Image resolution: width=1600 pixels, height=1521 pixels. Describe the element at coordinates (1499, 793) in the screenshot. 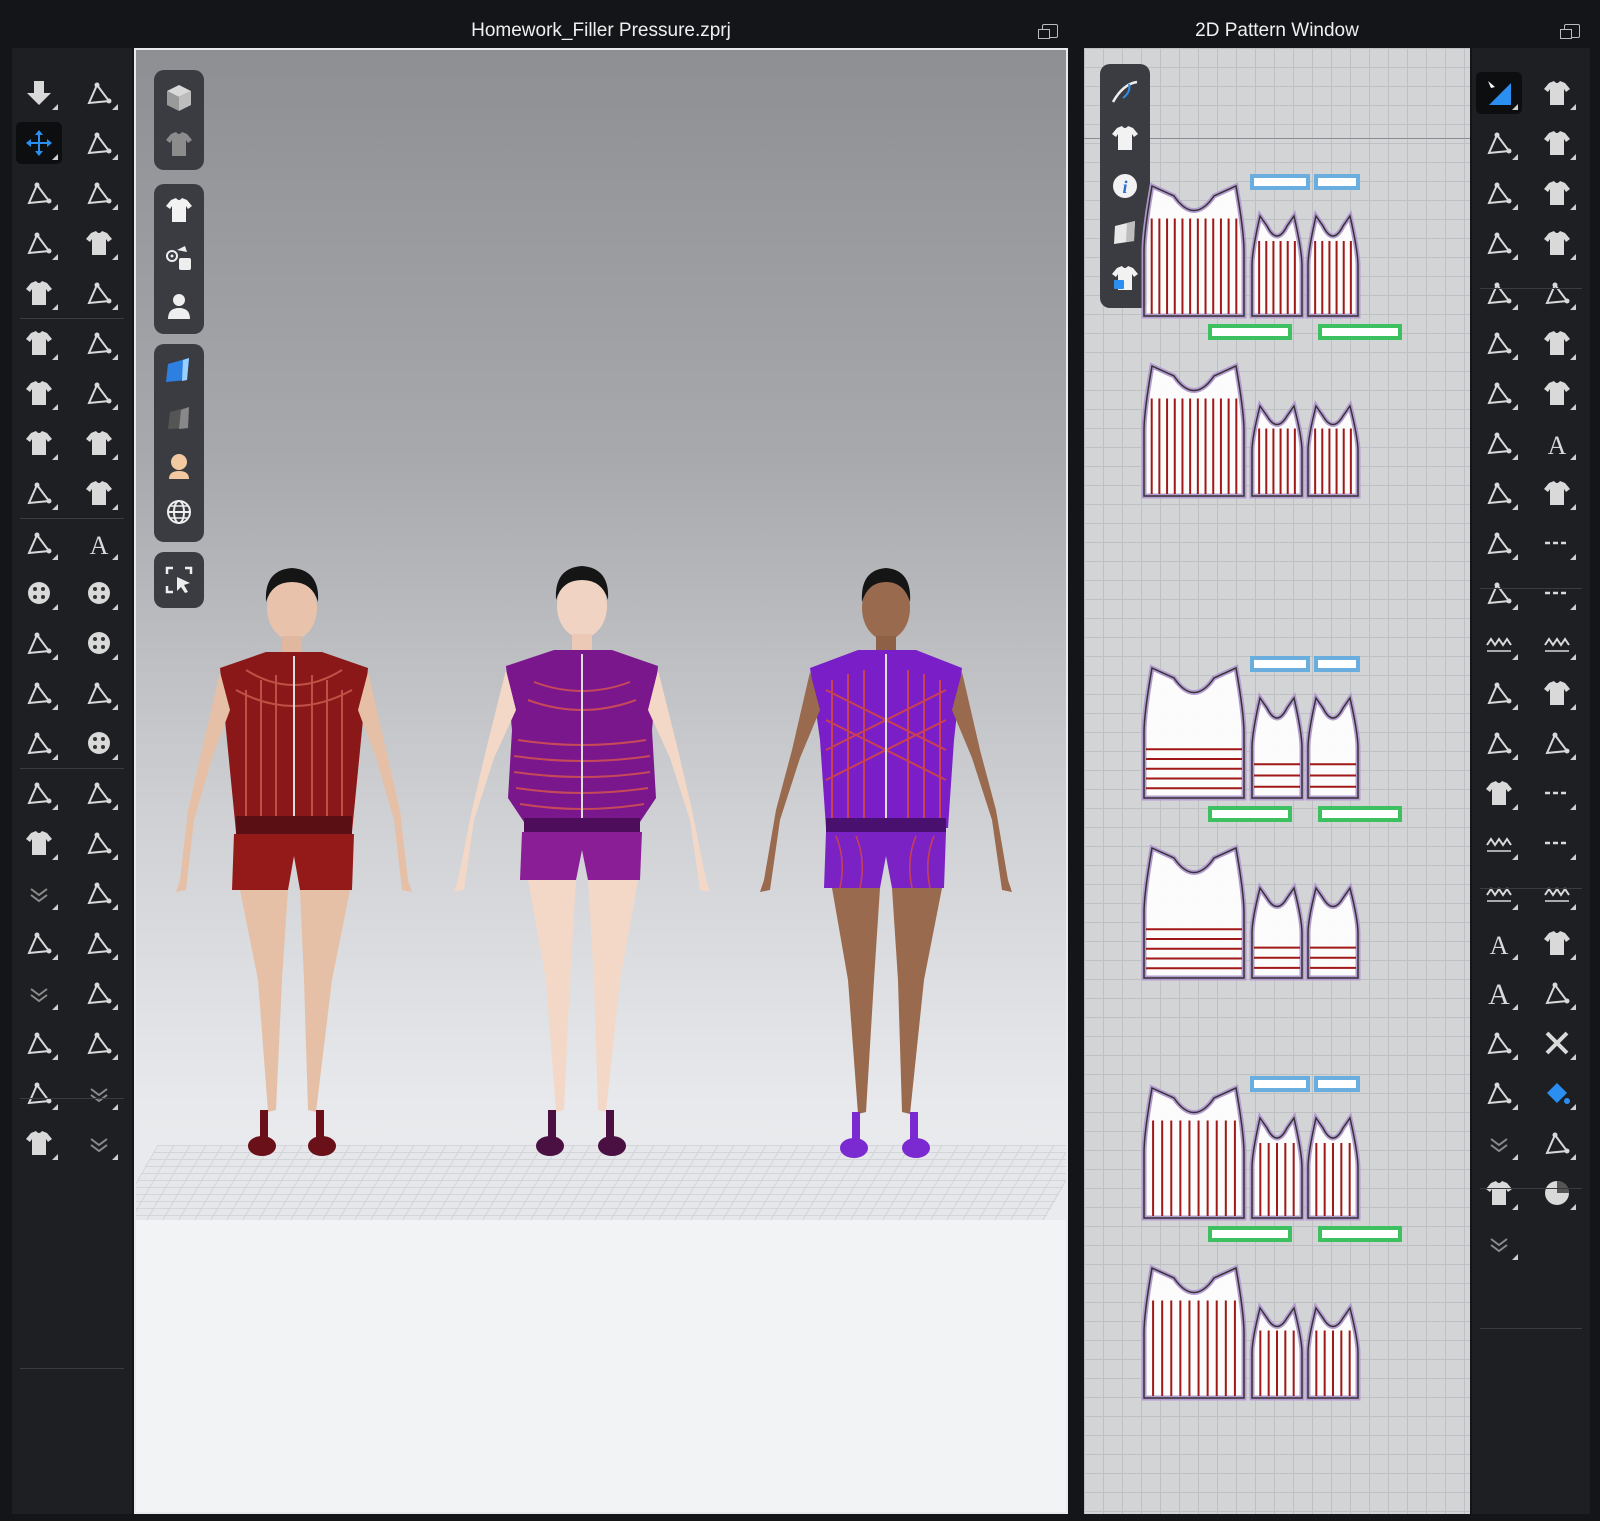

I see `fold-garment-icon` at that location.